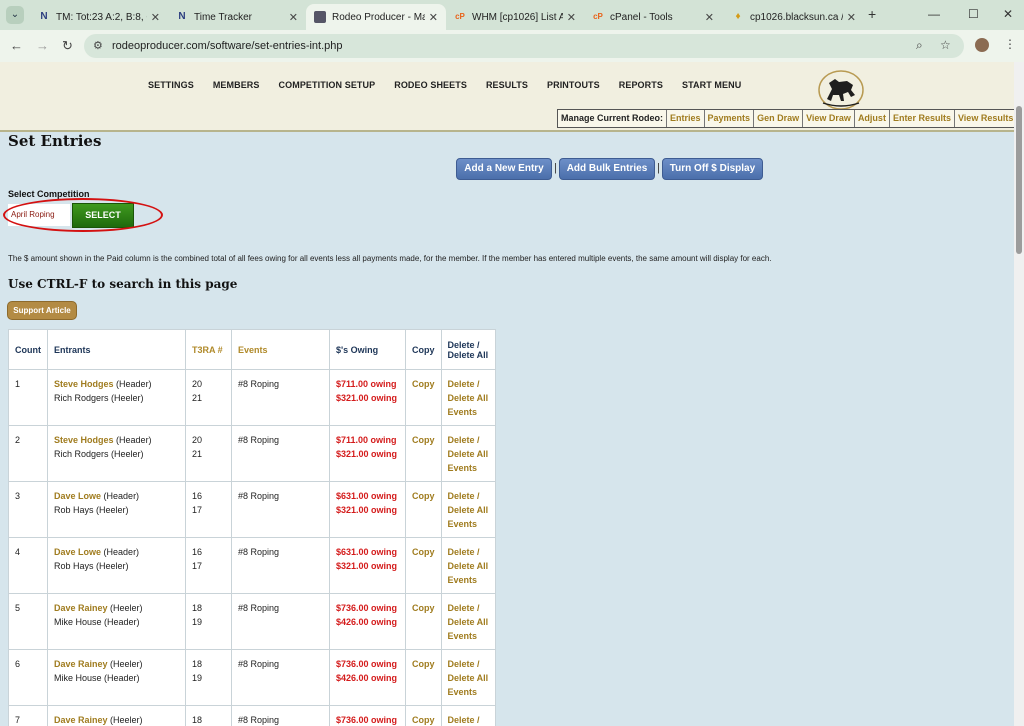 The height and width of the screenshot is (726, 1024). I want to click on forward-icon: →, so click(42, 45).